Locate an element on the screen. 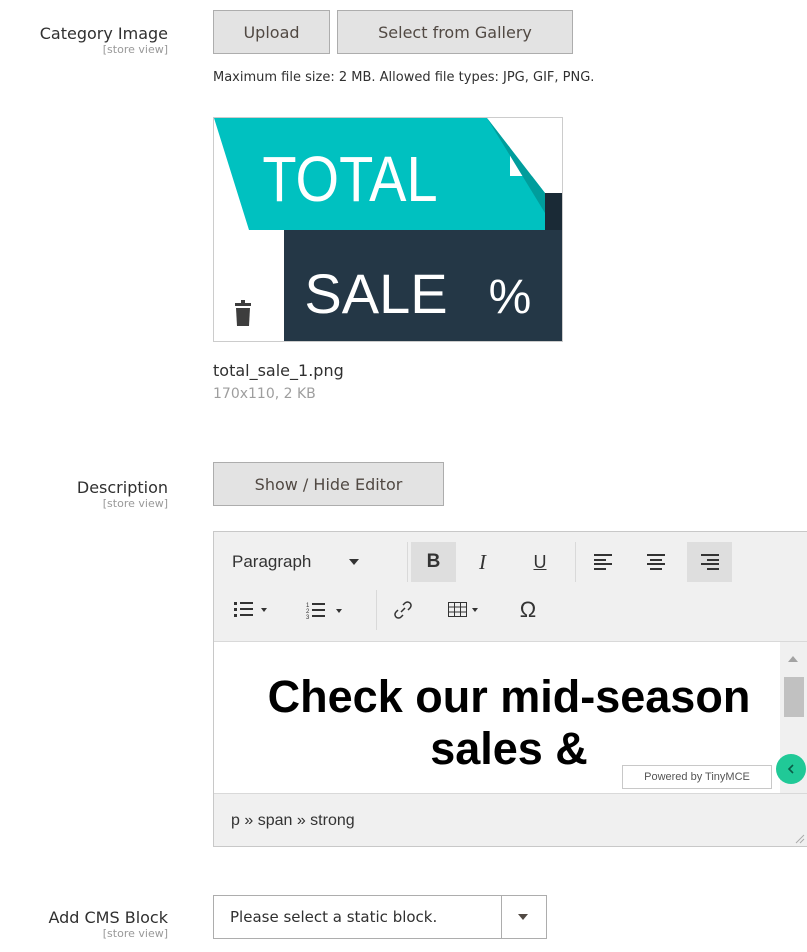 This screenshot has width=807, height=952. insert-table-button is located at coordinates (465, 610).